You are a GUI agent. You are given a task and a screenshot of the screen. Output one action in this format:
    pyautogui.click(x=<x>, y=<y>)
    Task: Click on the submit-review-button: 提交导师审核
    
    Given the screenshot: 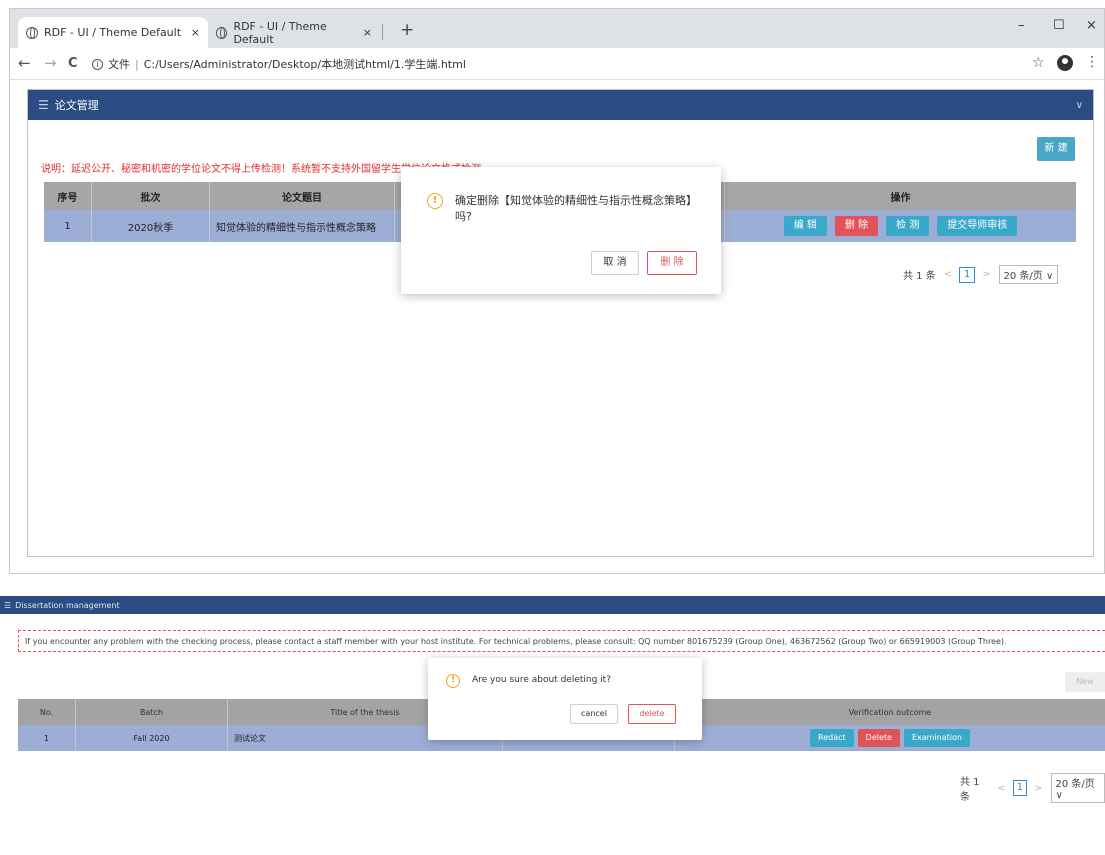 What is the action you would take?
    pyautogui.click(x=977, y=226)
    